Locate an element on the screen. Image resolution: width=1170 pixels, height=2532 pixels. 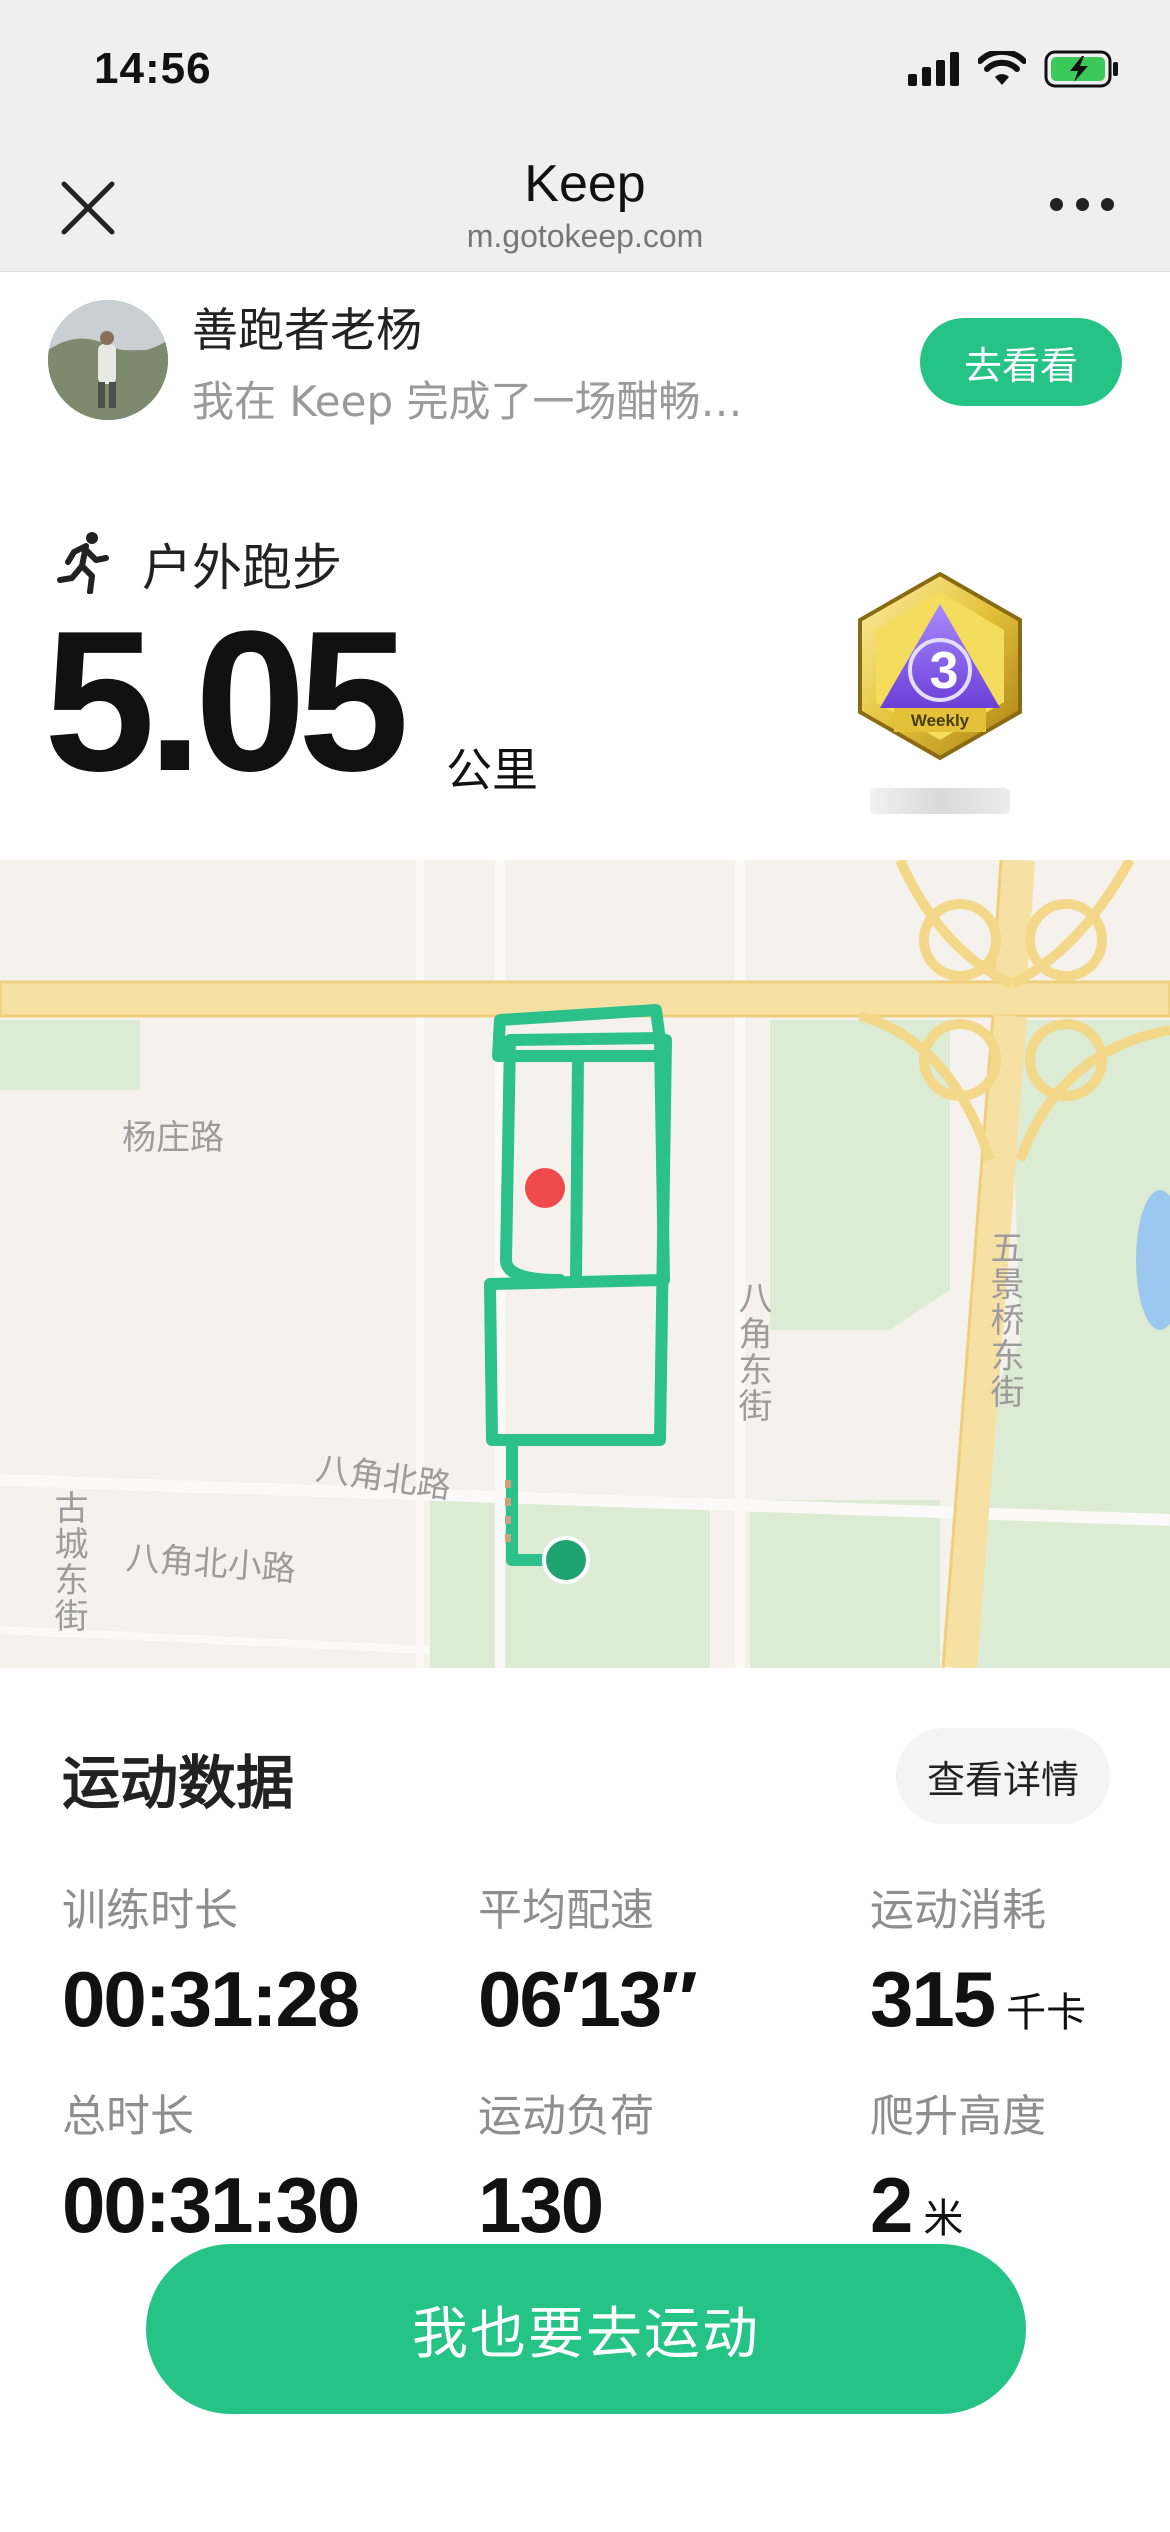
cellular-signal-icon is located at coordinates (933, 69).